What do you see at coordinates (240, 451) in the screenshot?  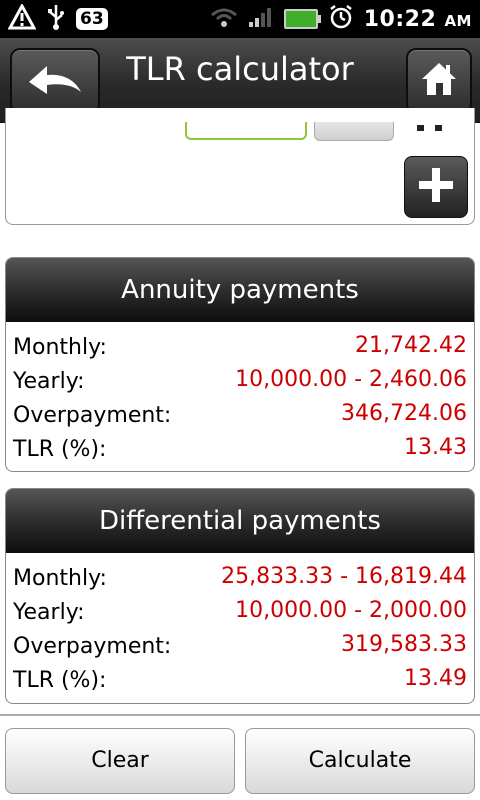 I see `annuity-row-tlr: TLR (%): 13.43` at bounding box center [240, 451].